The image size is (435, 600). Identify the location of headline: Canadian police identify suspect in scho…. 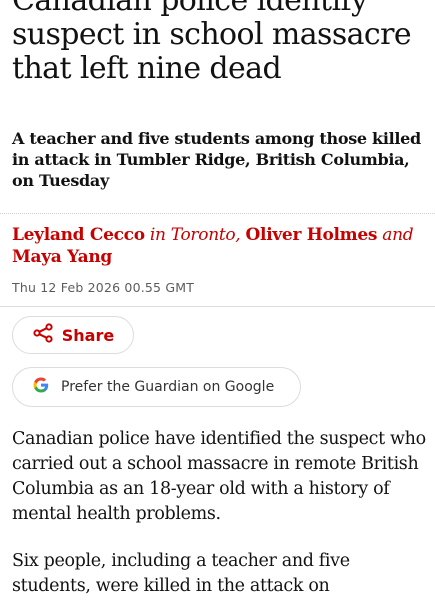
(212, 43).